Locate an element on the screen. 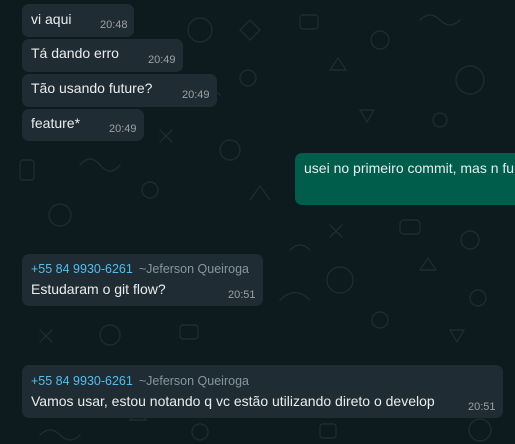 The image size is (515, 444). outgoing-message-bubble: usei no primeiro commit, mas n fu is located at coordinates (405, 179).